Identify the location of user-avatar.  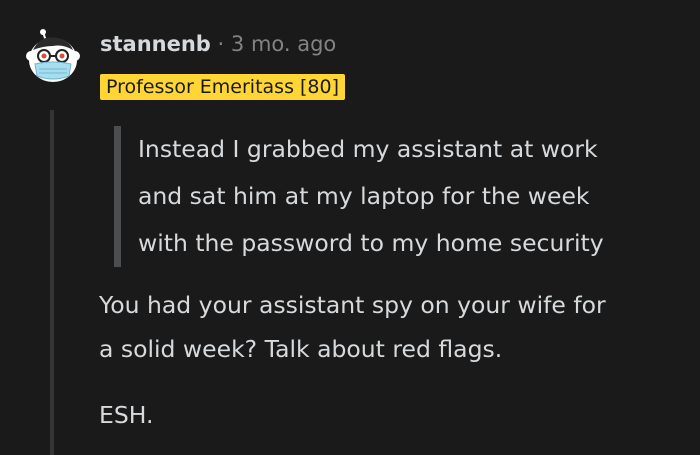
(53, 56).